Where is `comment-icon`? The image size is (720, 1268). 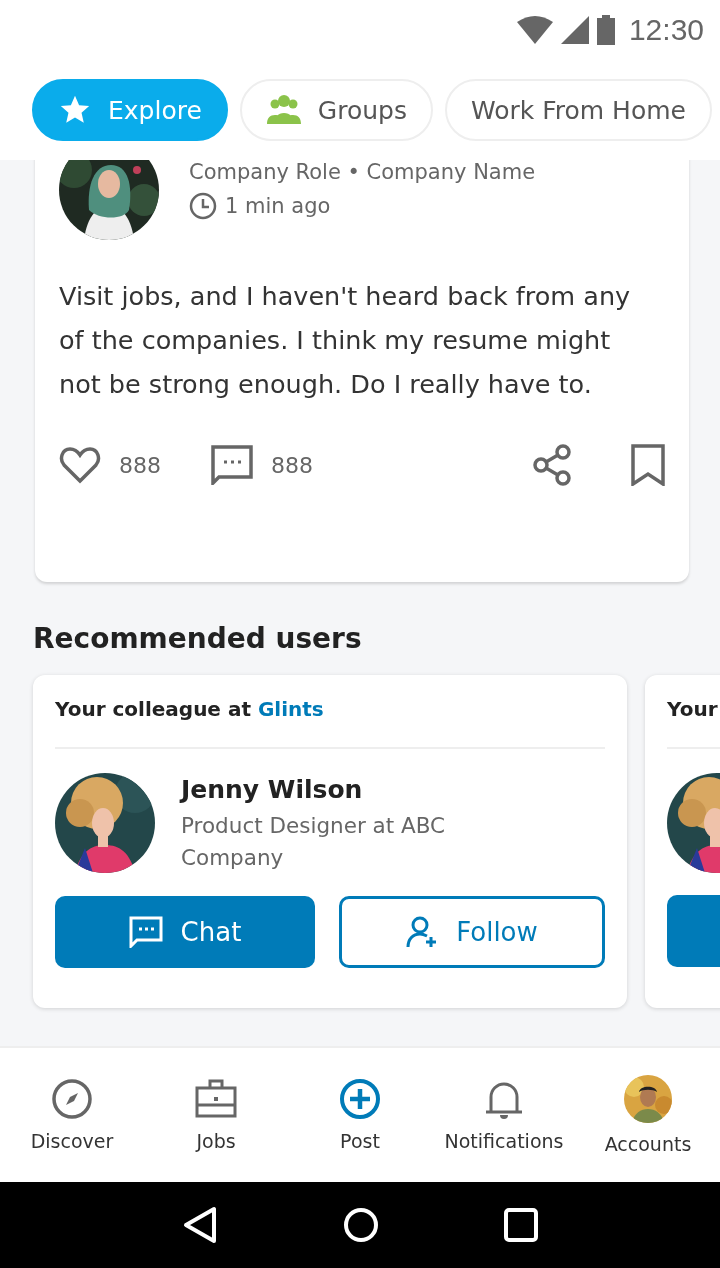 comment-icon is located at coordinates (232, 465).